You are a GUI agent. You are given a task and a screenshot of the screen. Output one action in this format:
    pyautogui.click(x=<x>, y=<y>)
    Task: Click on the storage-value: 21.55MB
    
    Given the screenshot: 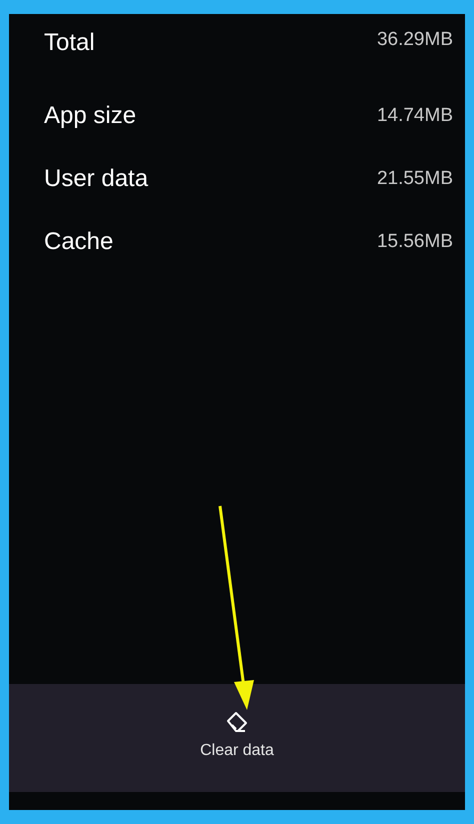 What is the action you would take?
    pyautogui.click(x=414, y=179)
    